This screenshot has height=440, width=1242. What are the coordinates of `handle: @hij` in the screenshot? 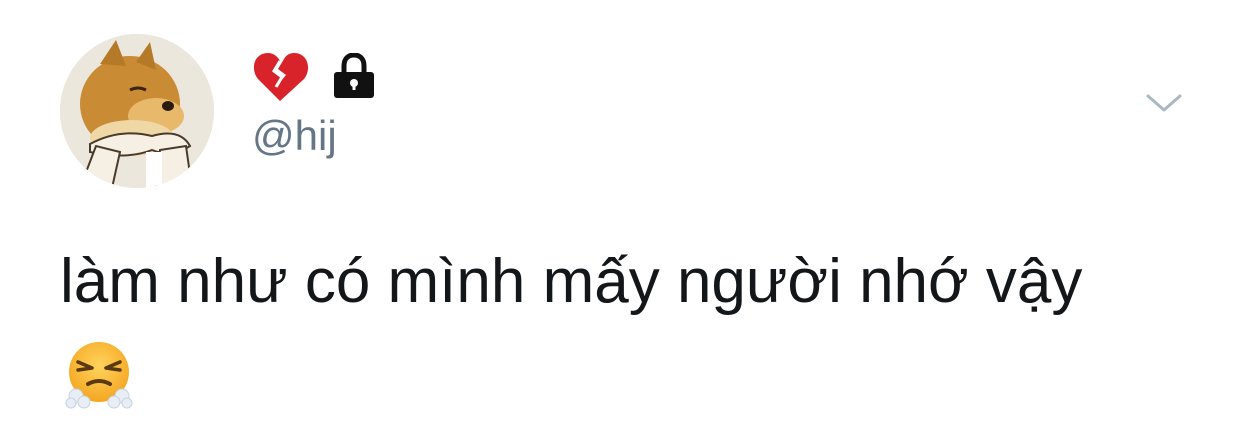 It's located at (294, 136).